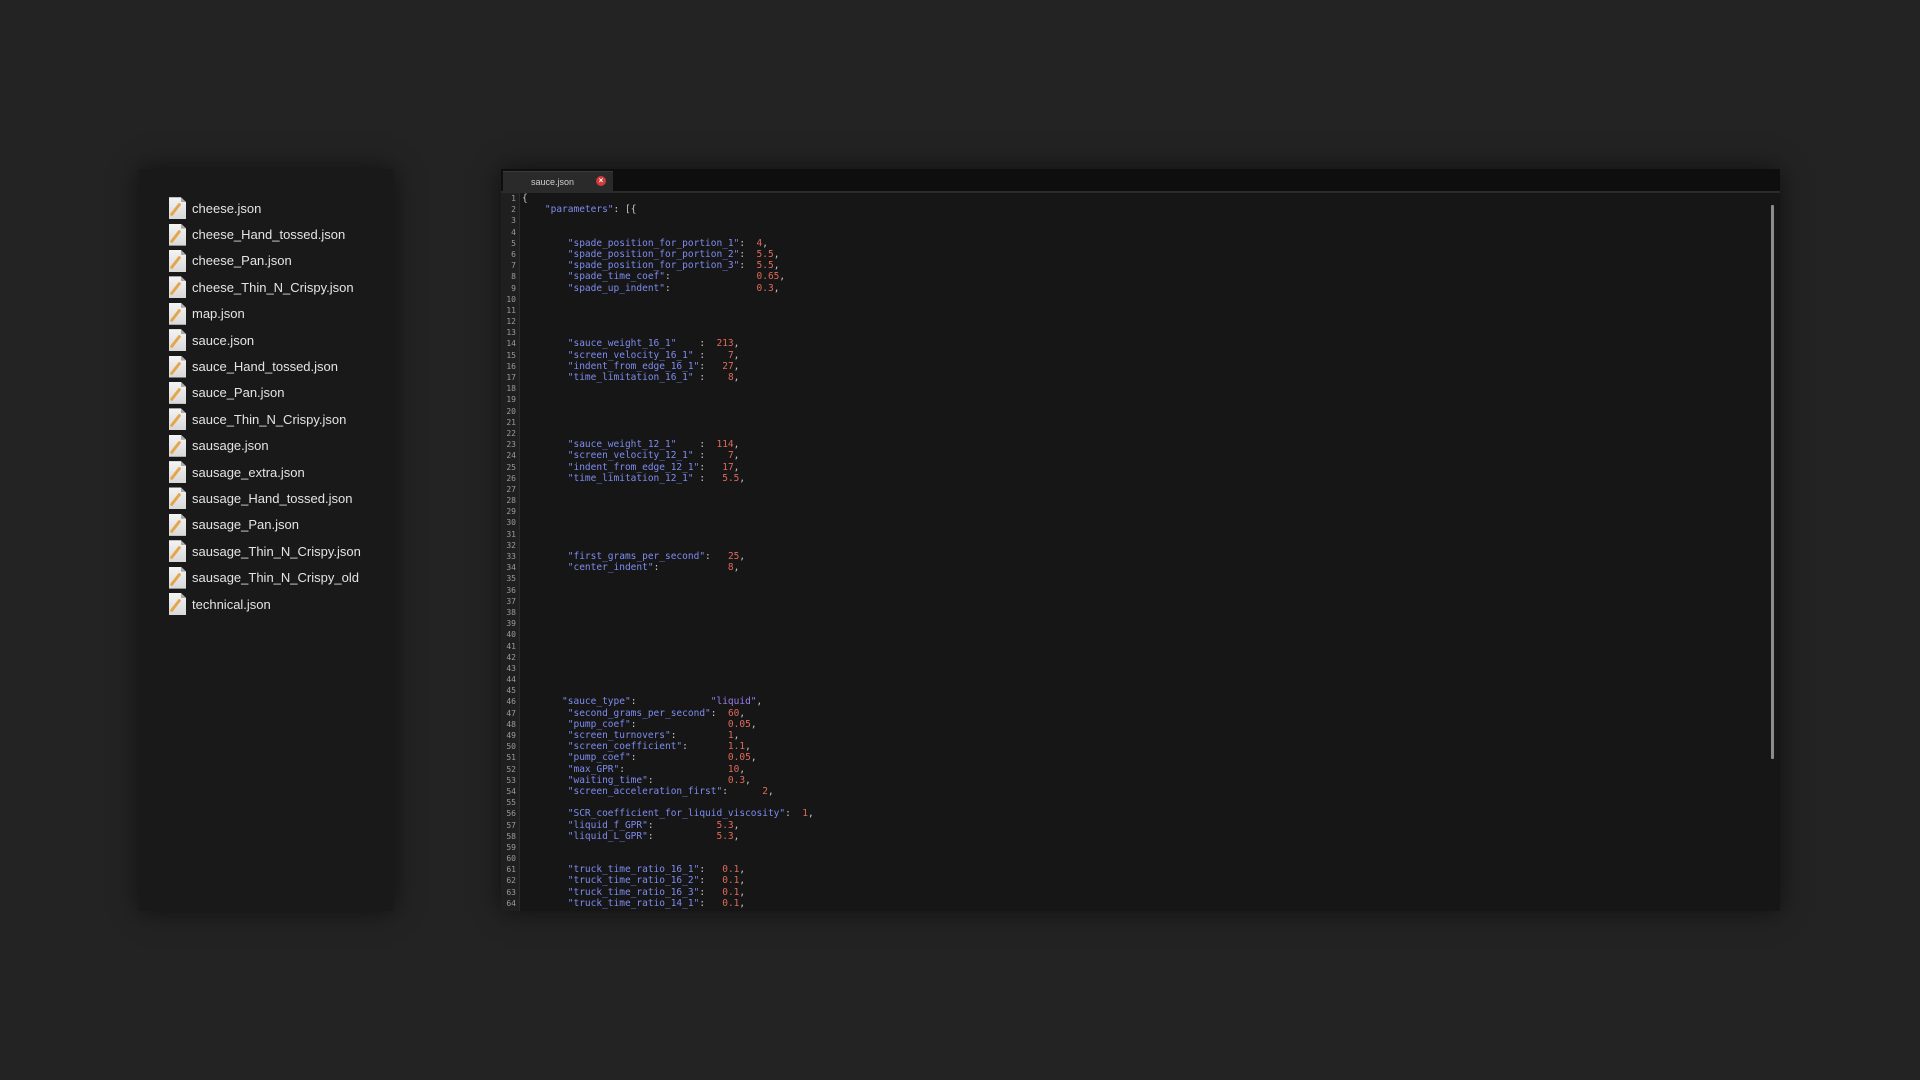  Describe the element at coordinates (511, 624) in the screenshot. I see `line-number: 39` at that location.